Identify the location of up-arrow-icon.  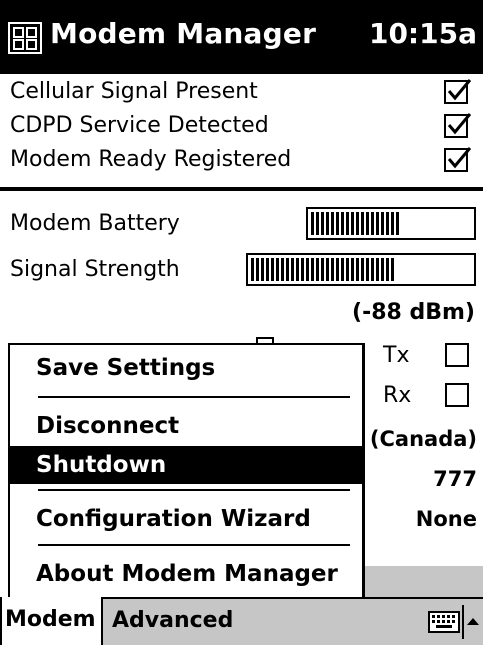
(473, 621).